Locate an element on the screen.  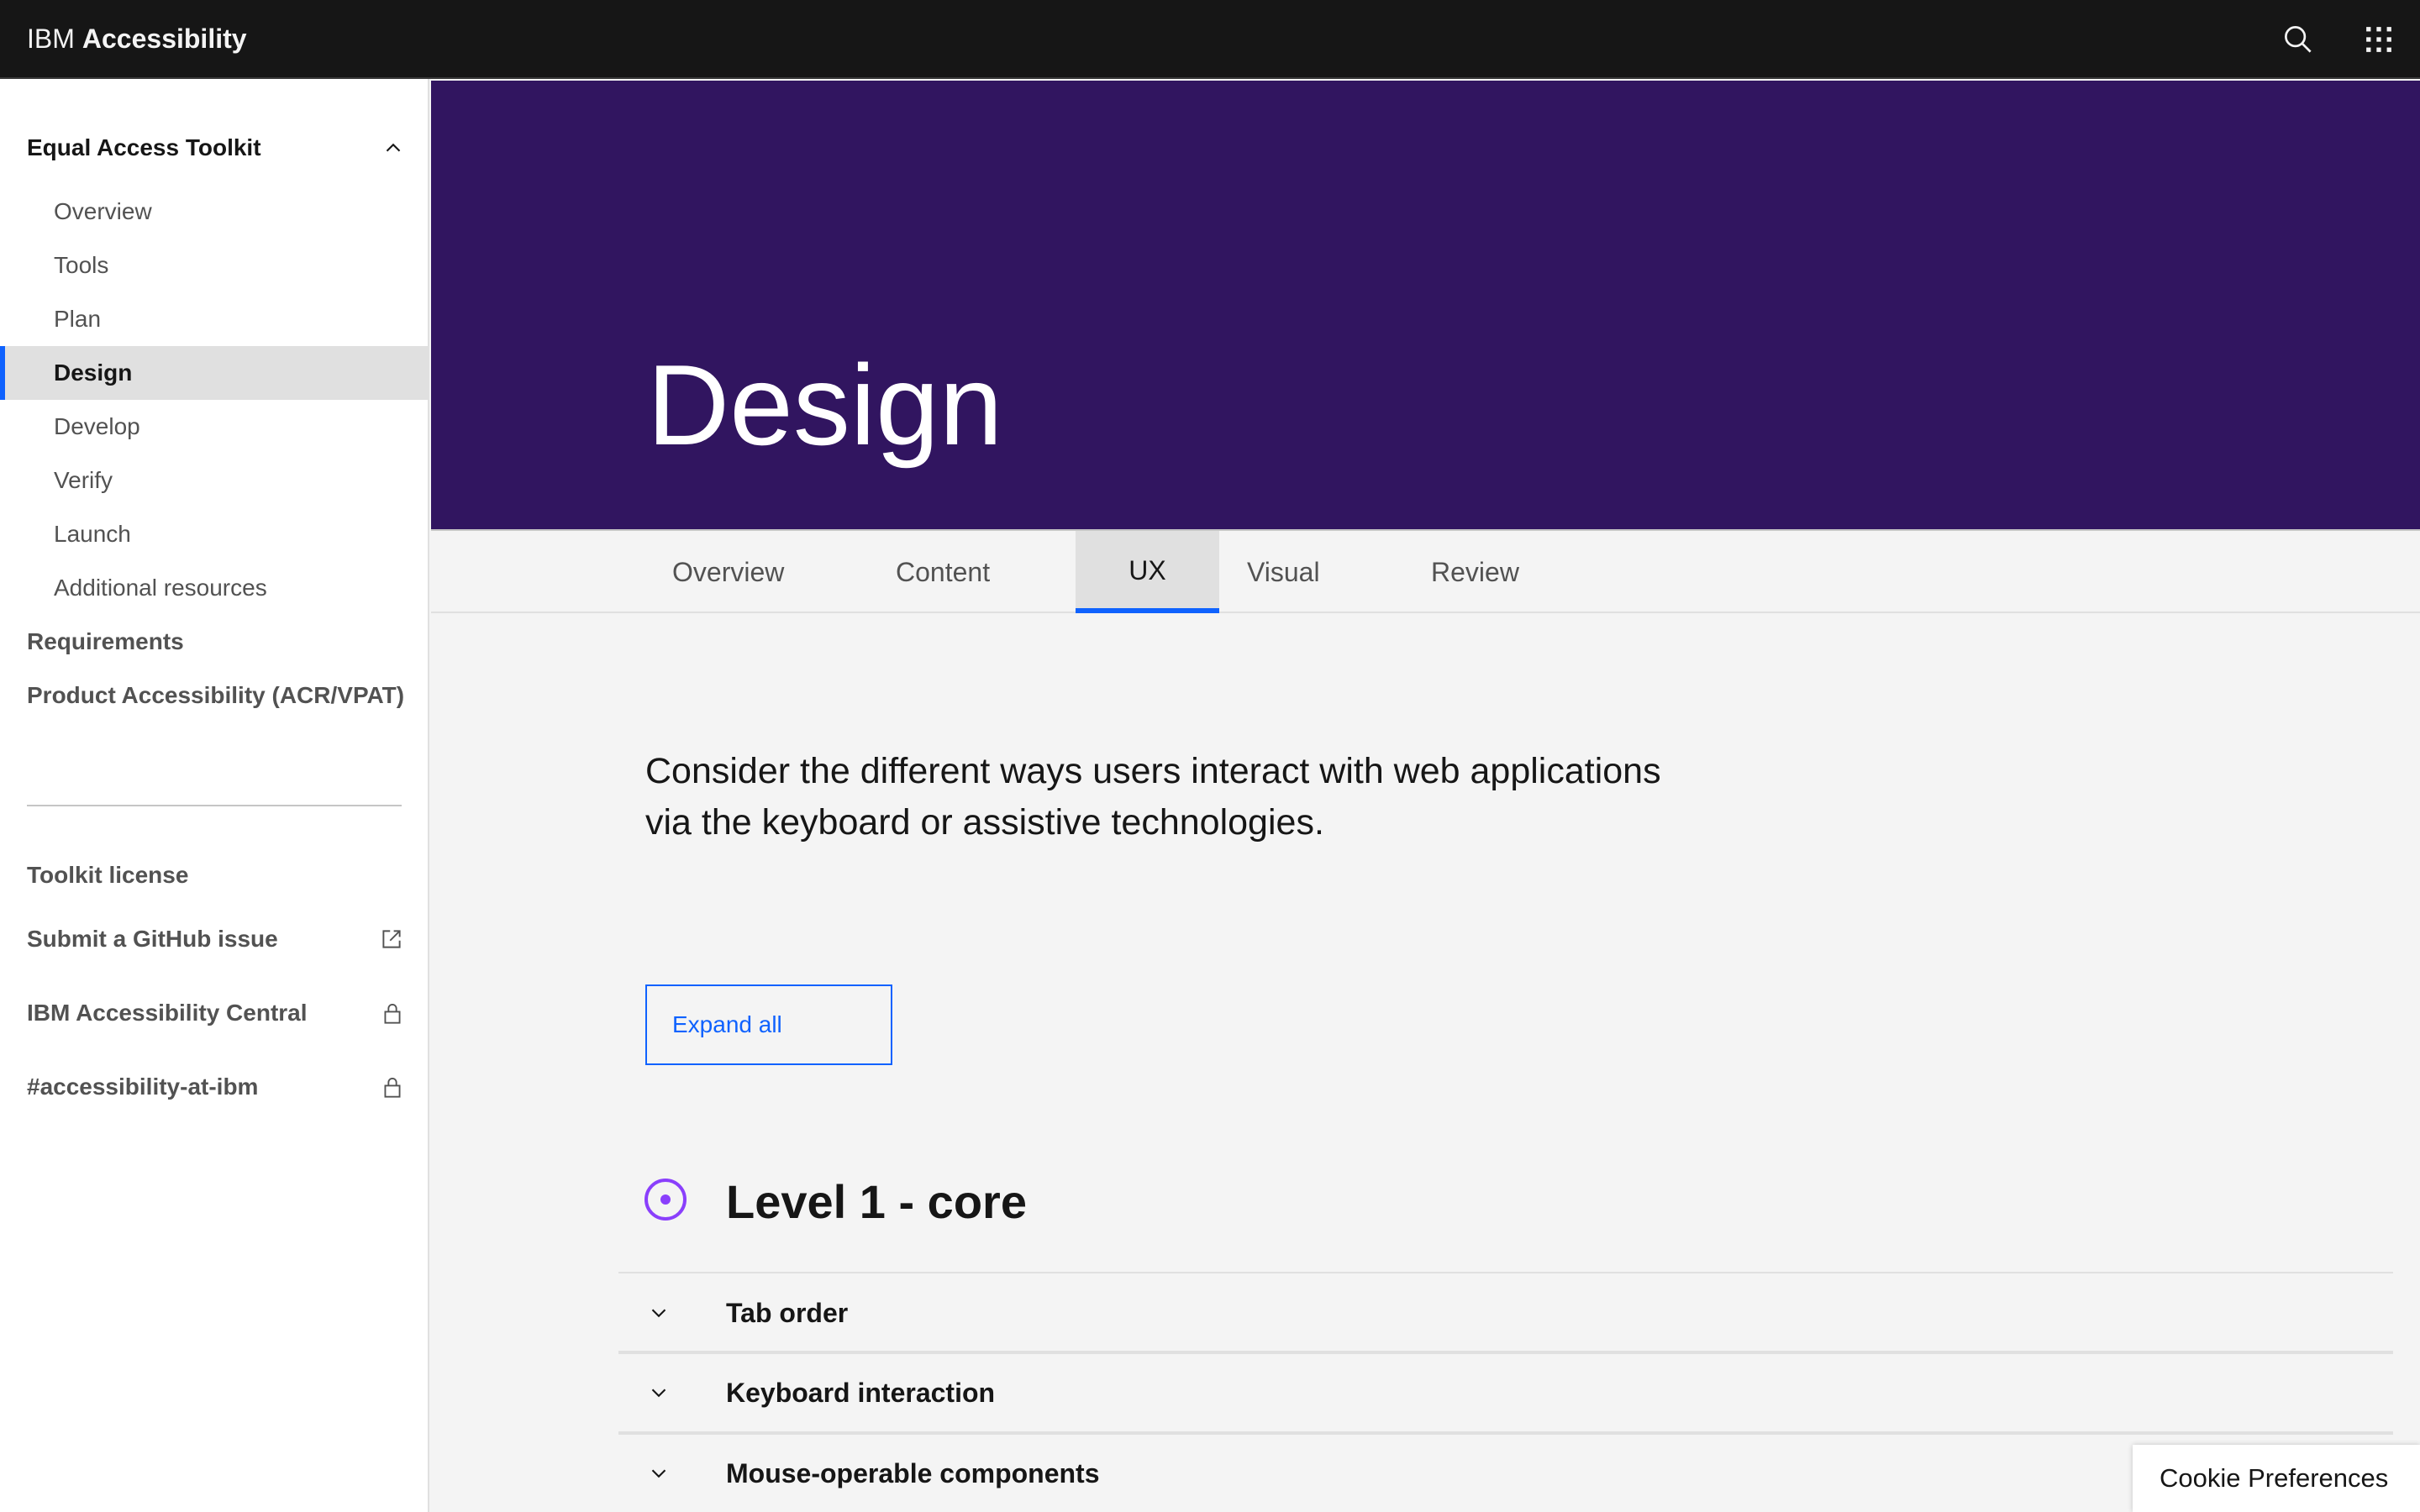
accordion-label: Keyboard interaction is located at coordinates (861, 1392).